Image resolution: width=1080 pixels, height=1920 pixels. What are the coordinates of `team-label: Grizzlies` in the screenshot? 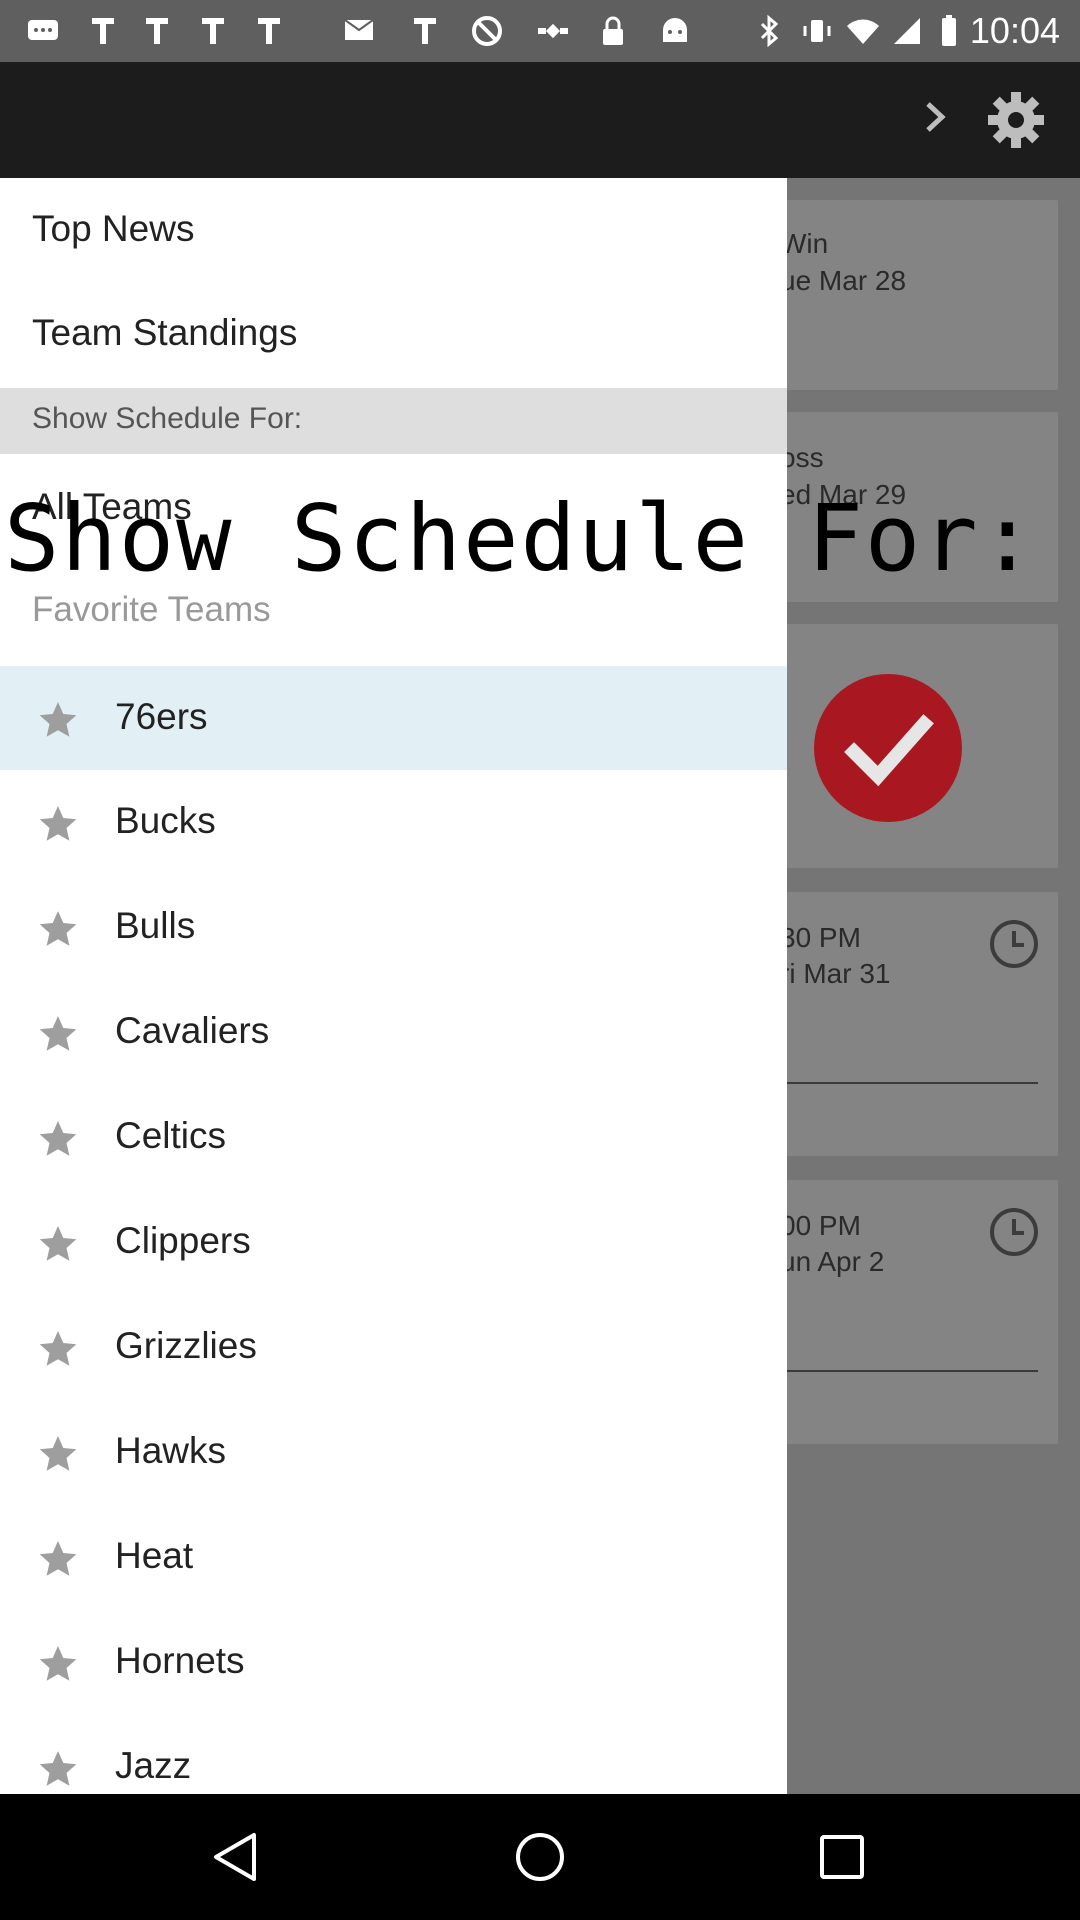 It's located at (186, 1345).